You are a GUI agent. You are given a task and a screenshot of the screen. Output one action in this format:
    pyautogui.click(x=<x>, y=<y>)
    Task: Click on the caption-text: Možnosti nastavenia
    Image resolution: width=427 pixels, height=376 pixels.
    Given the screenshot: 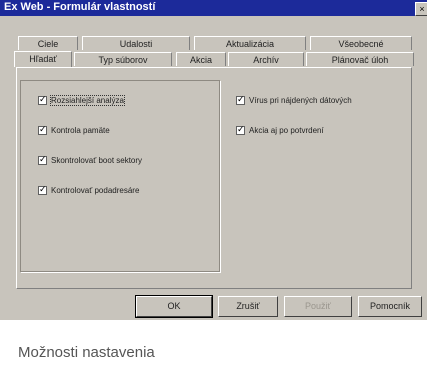 What is the action you would take?
    pyautogui.click(x=86, y=352)
    